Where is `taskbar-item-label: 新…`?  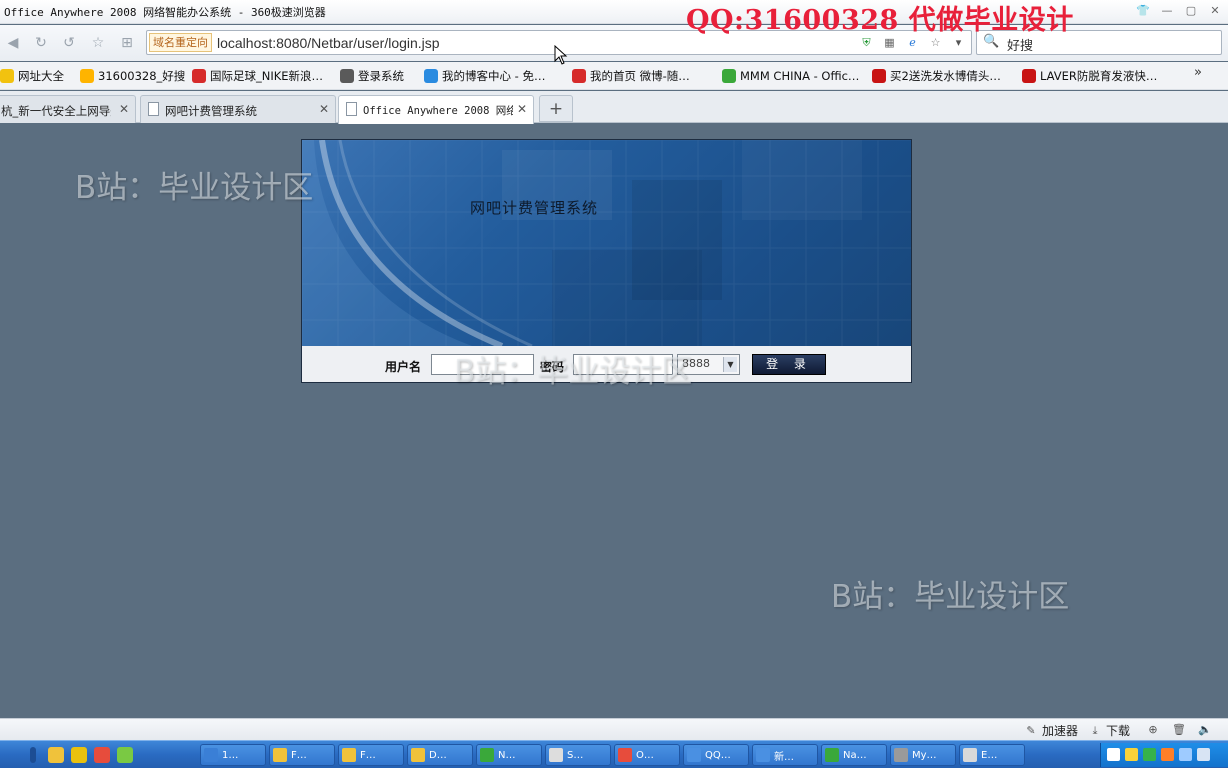 taskbar-item-label: 新… is located at coordinates (784, 757).